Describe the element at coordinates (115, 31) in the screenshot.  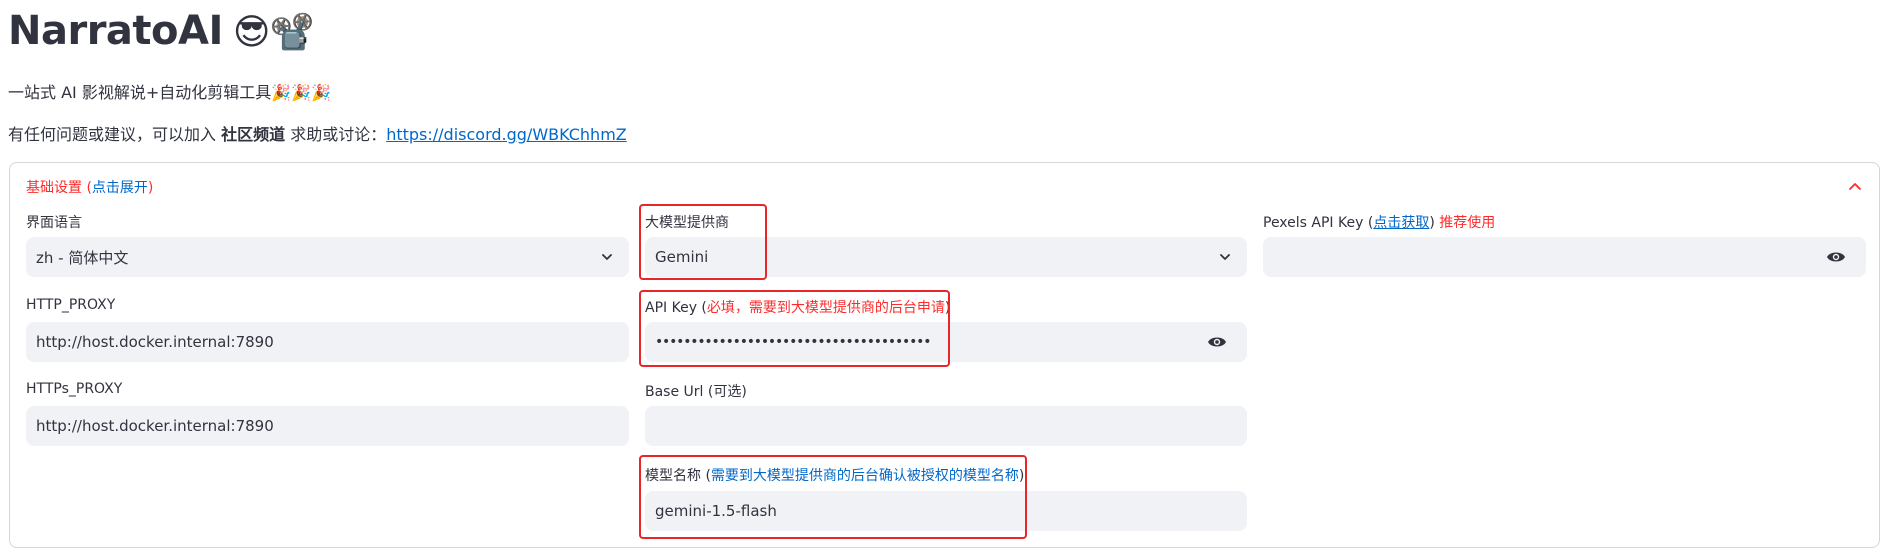
I see `app-title-text: NarratoAI` at that location.